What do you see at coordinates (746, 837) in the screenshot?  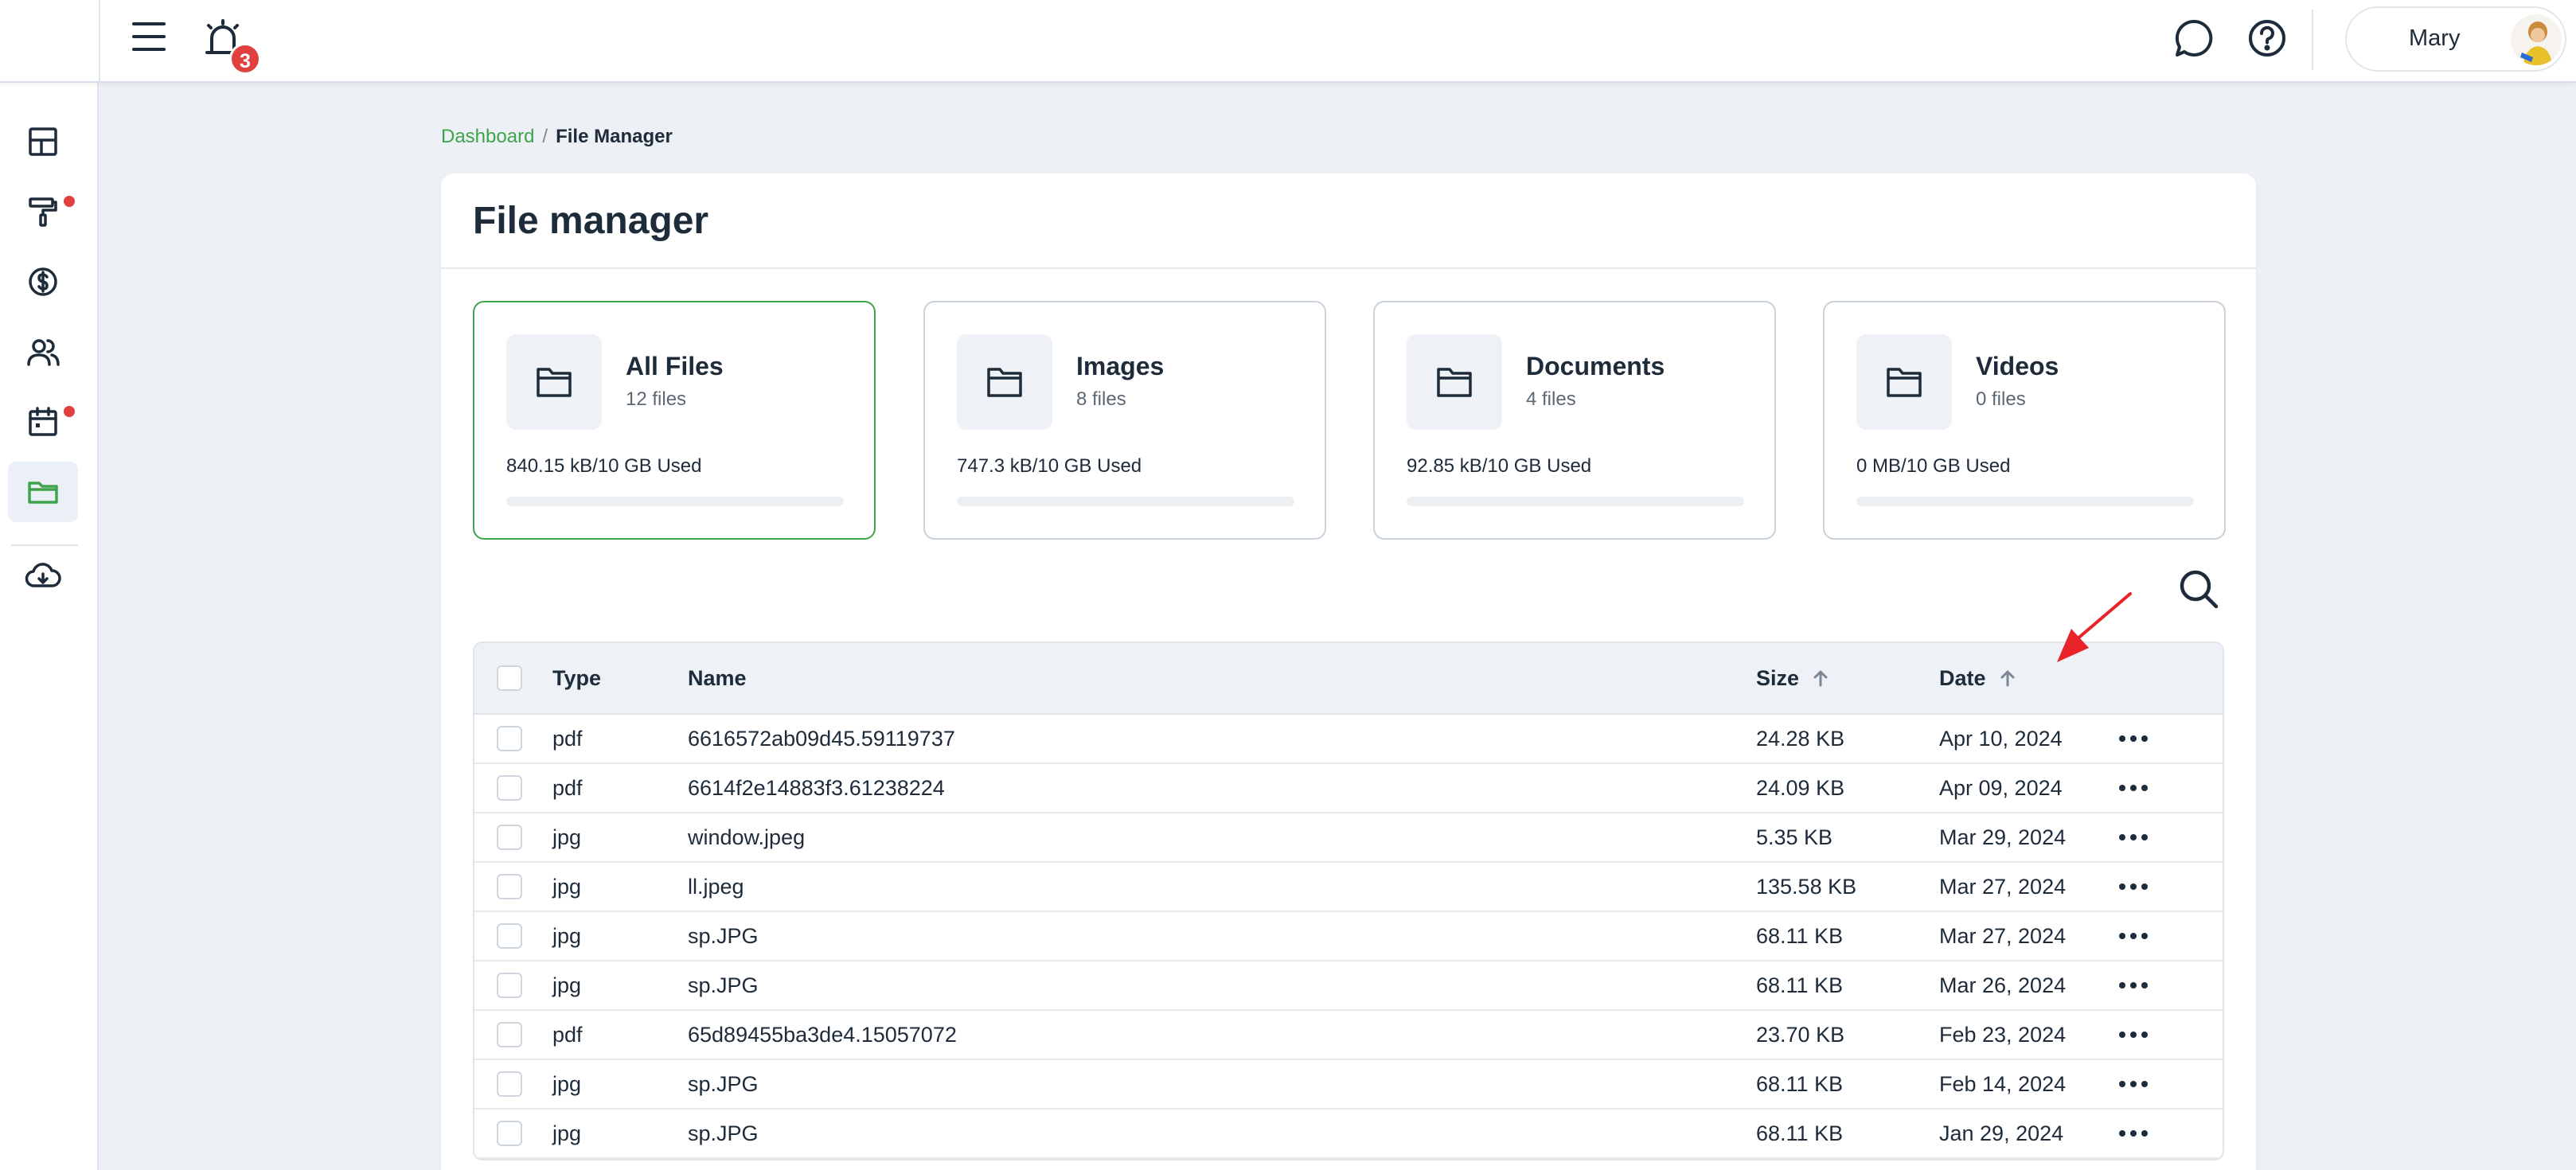 I see `file-name: window.jpeg` at bounding box center [746, 837].